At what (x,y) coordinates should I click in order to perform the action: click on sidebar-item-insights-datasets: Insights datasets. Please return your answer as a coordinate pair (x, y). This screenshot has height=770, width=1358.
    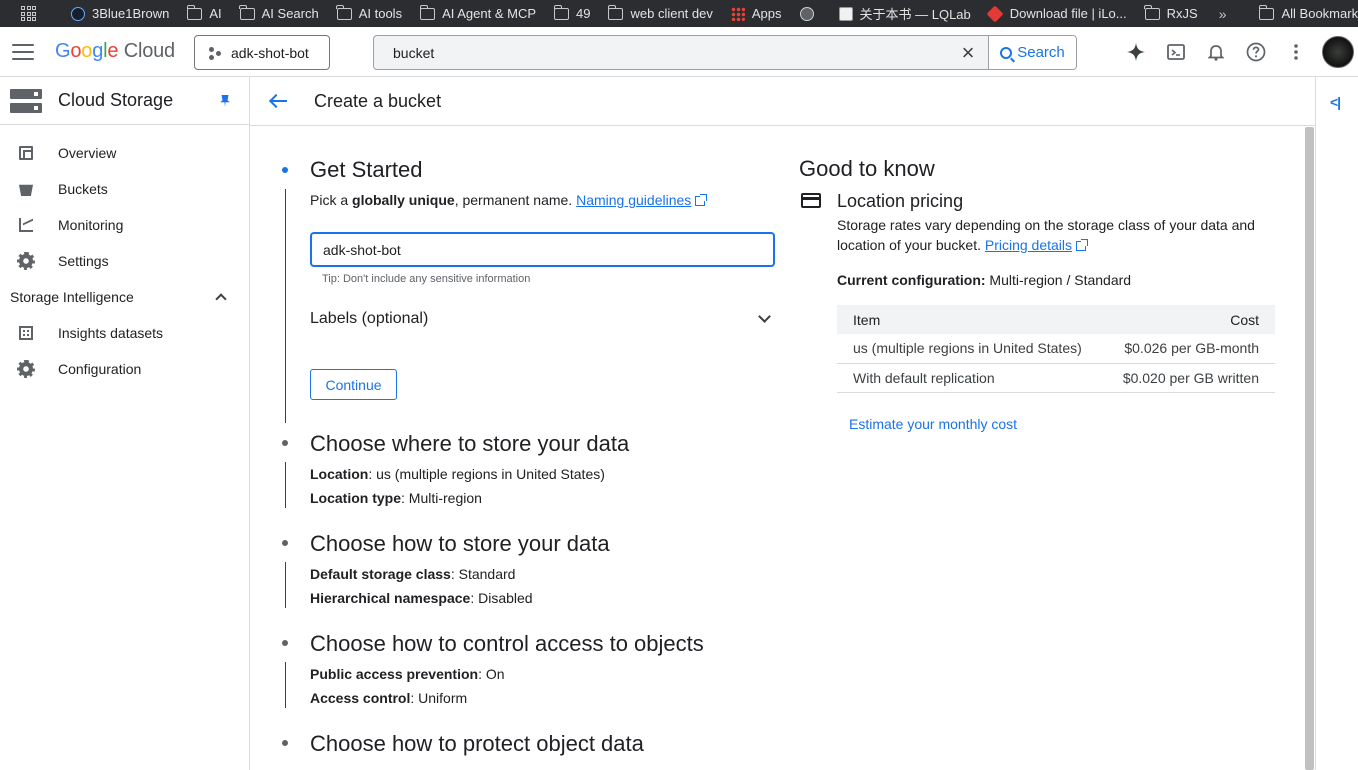
    Looking at the image, I should click on (124, 333).